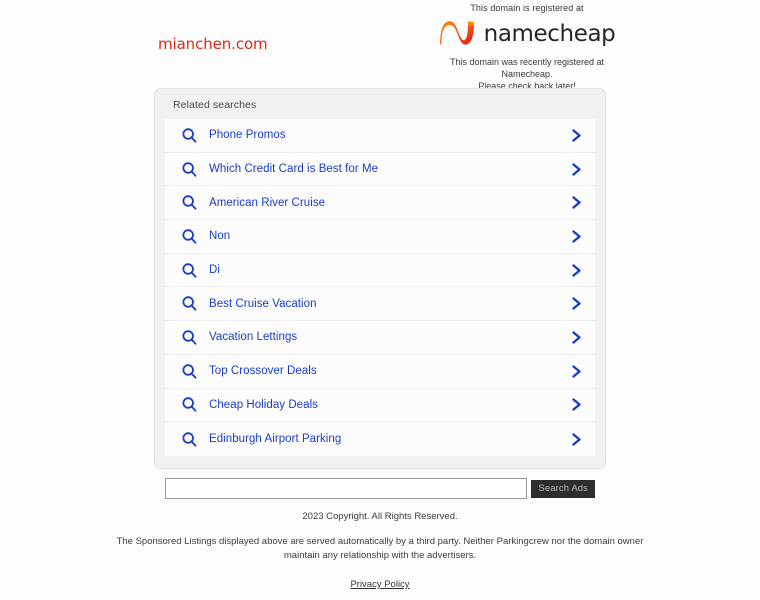  What do you see at coordinates (380, 237) in the screenshot?
I see `related-search-row: Non` at bounding box center [380, 237].